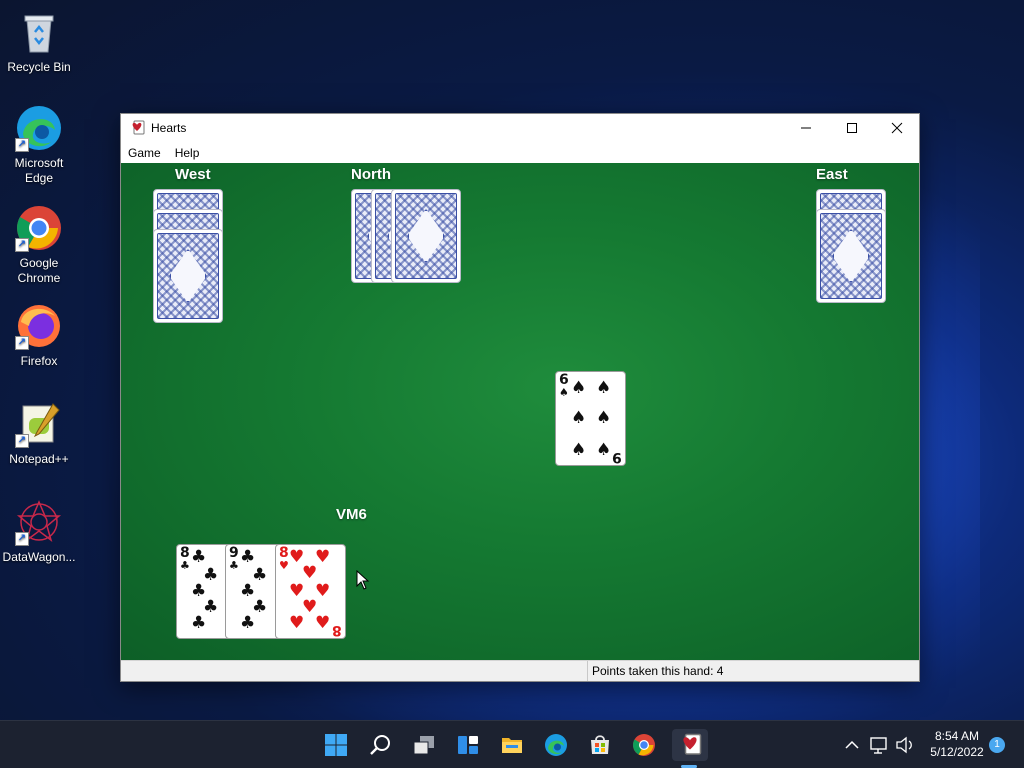 This screenshot has width=1024, height=768. I want to click on card-rank: 9, so click(234, 553).